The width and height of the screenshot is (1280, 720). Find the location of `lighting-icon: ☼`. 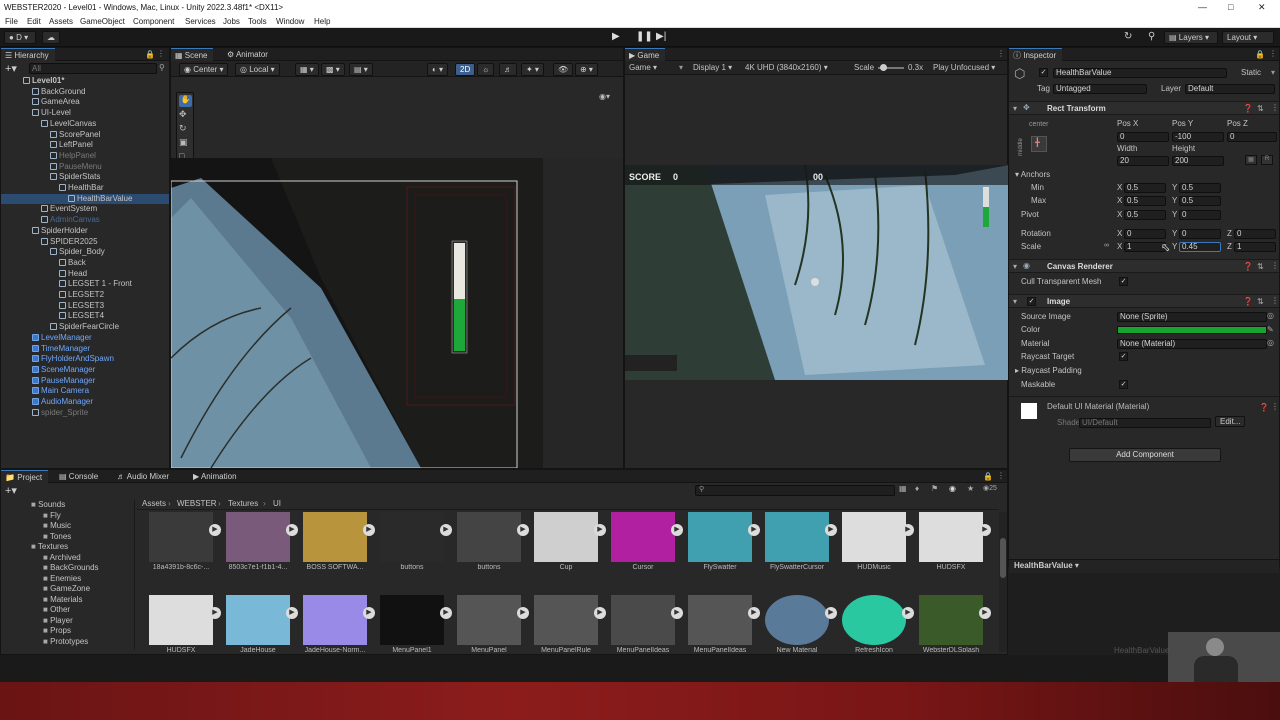

lighting-icon: ☼ is located at coordinates (486, 69).